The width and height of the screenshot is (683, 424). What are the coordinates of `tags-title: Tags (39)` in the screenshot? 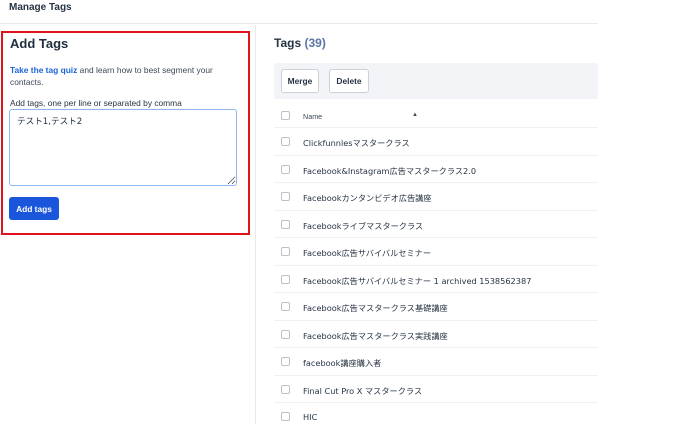 It's located at (300, 43).